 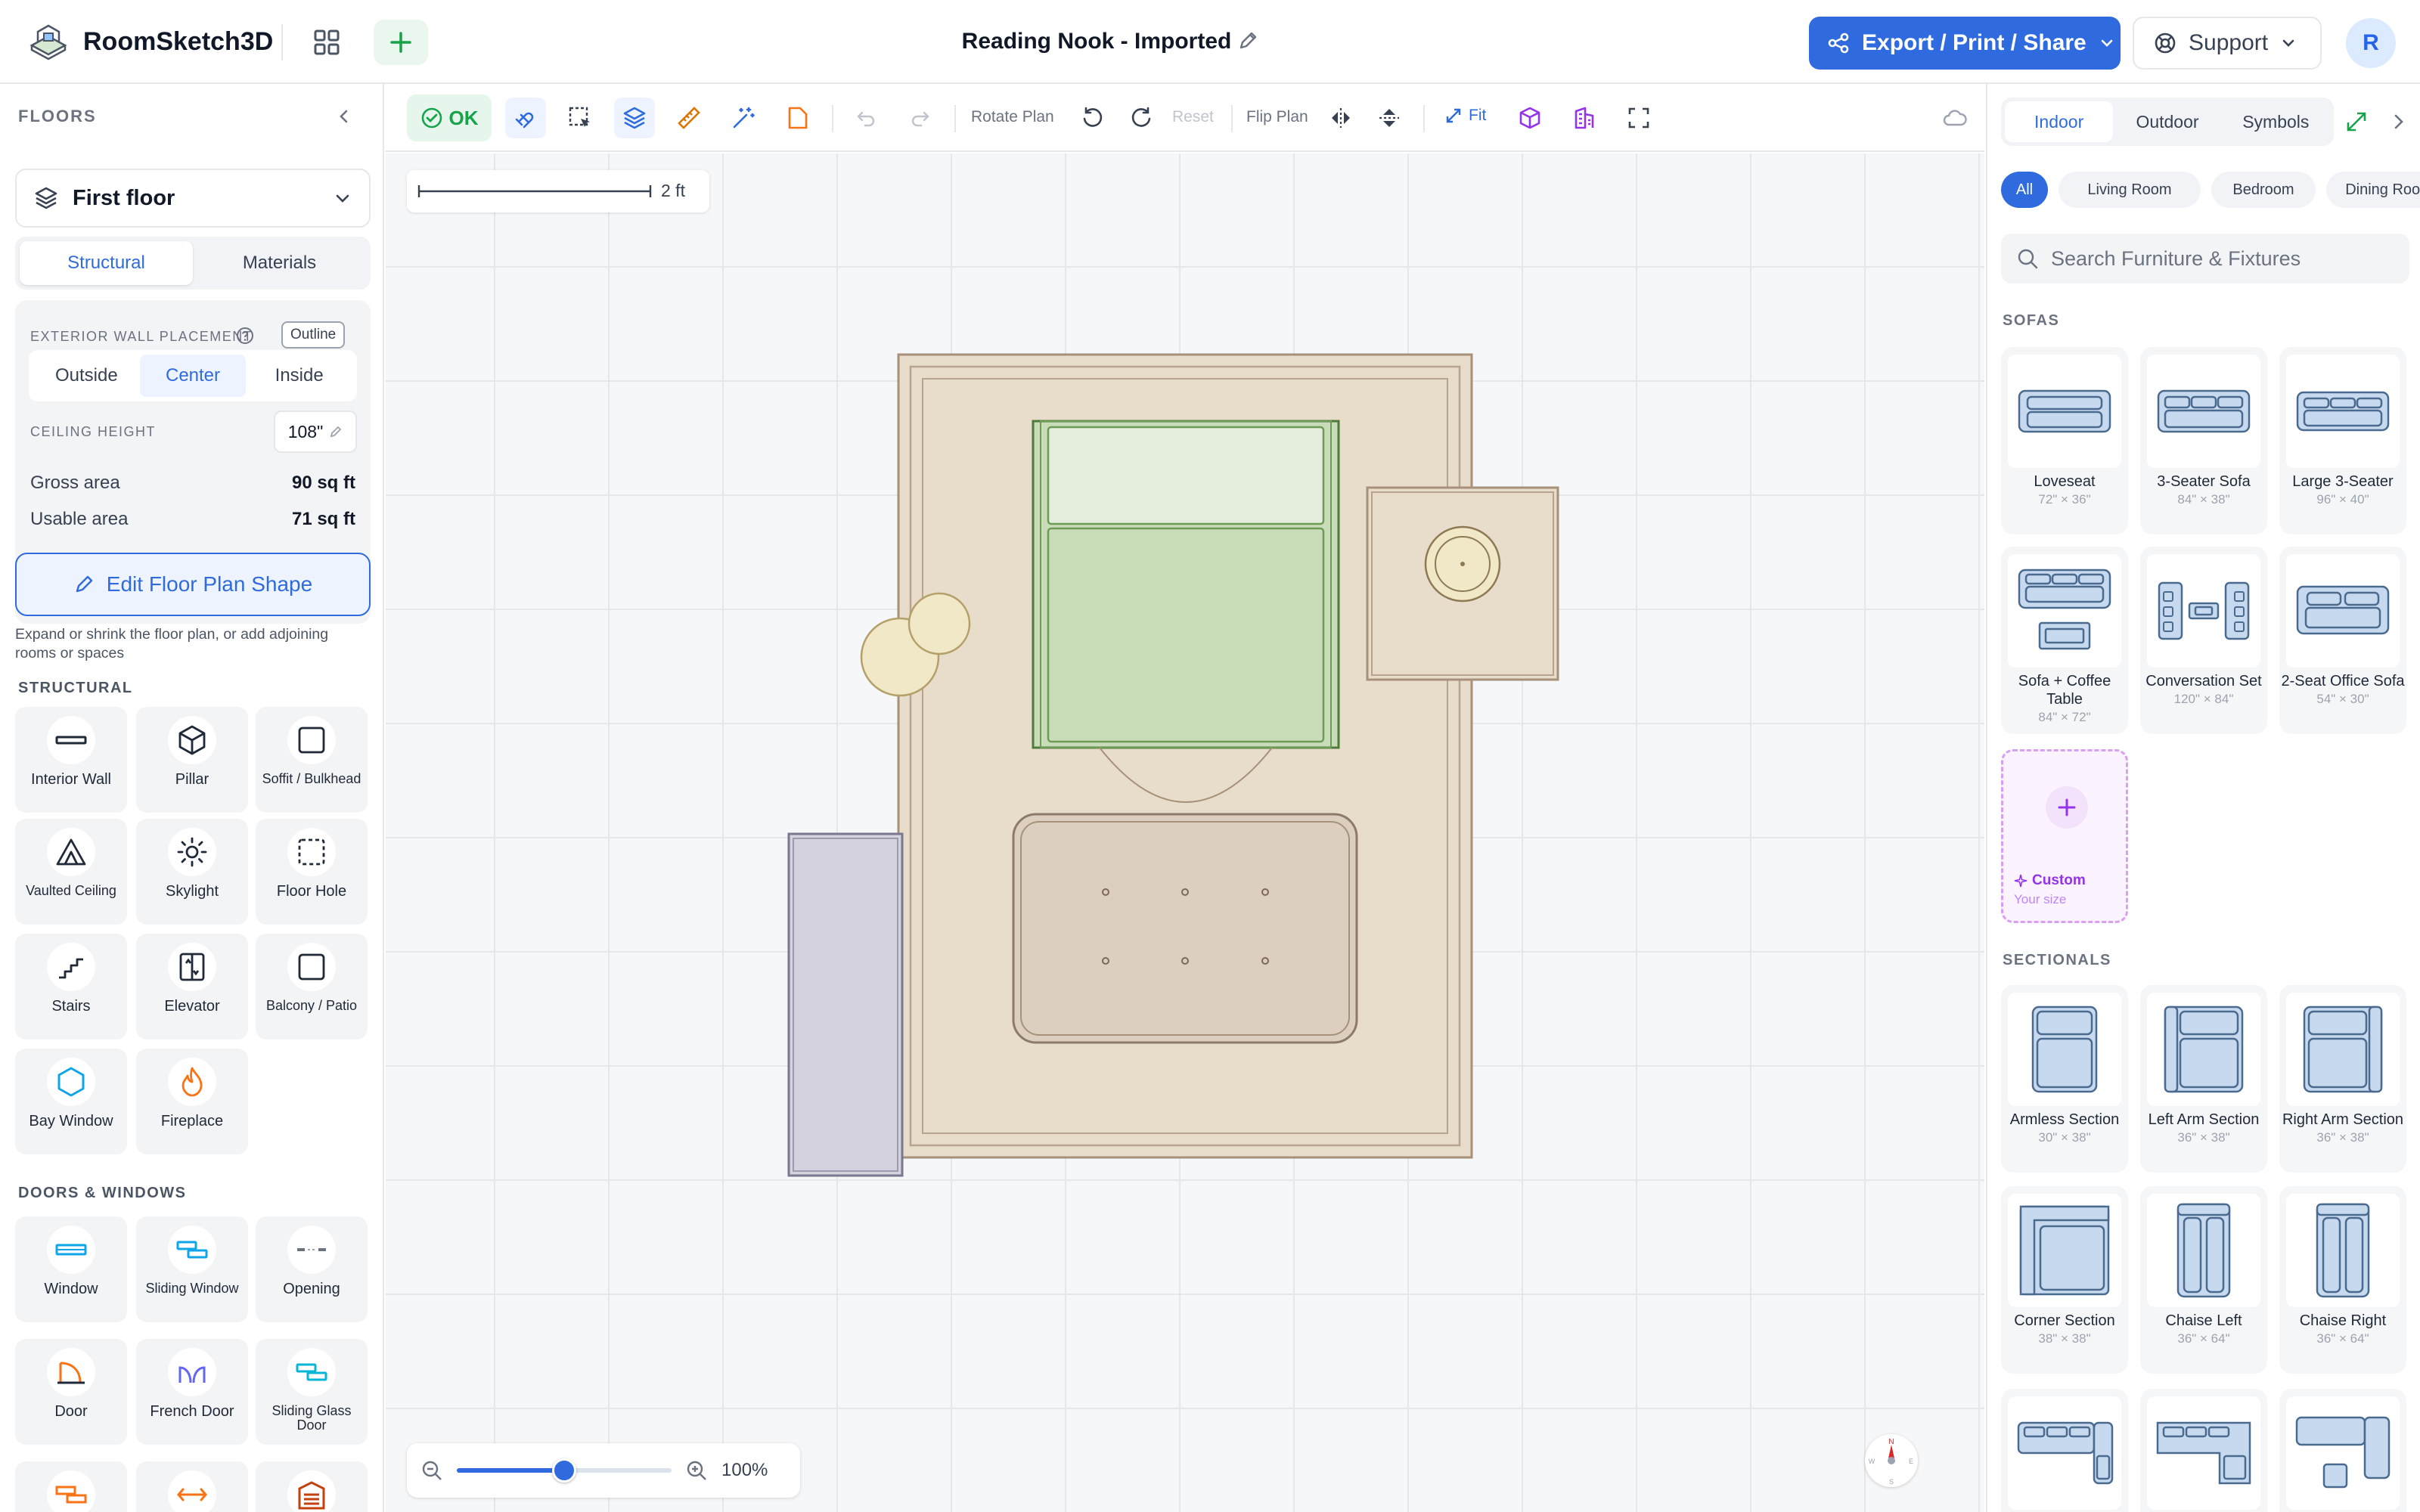 I want to click on tool-balcony: Balcony / Patio, so click(x=312, y=987).